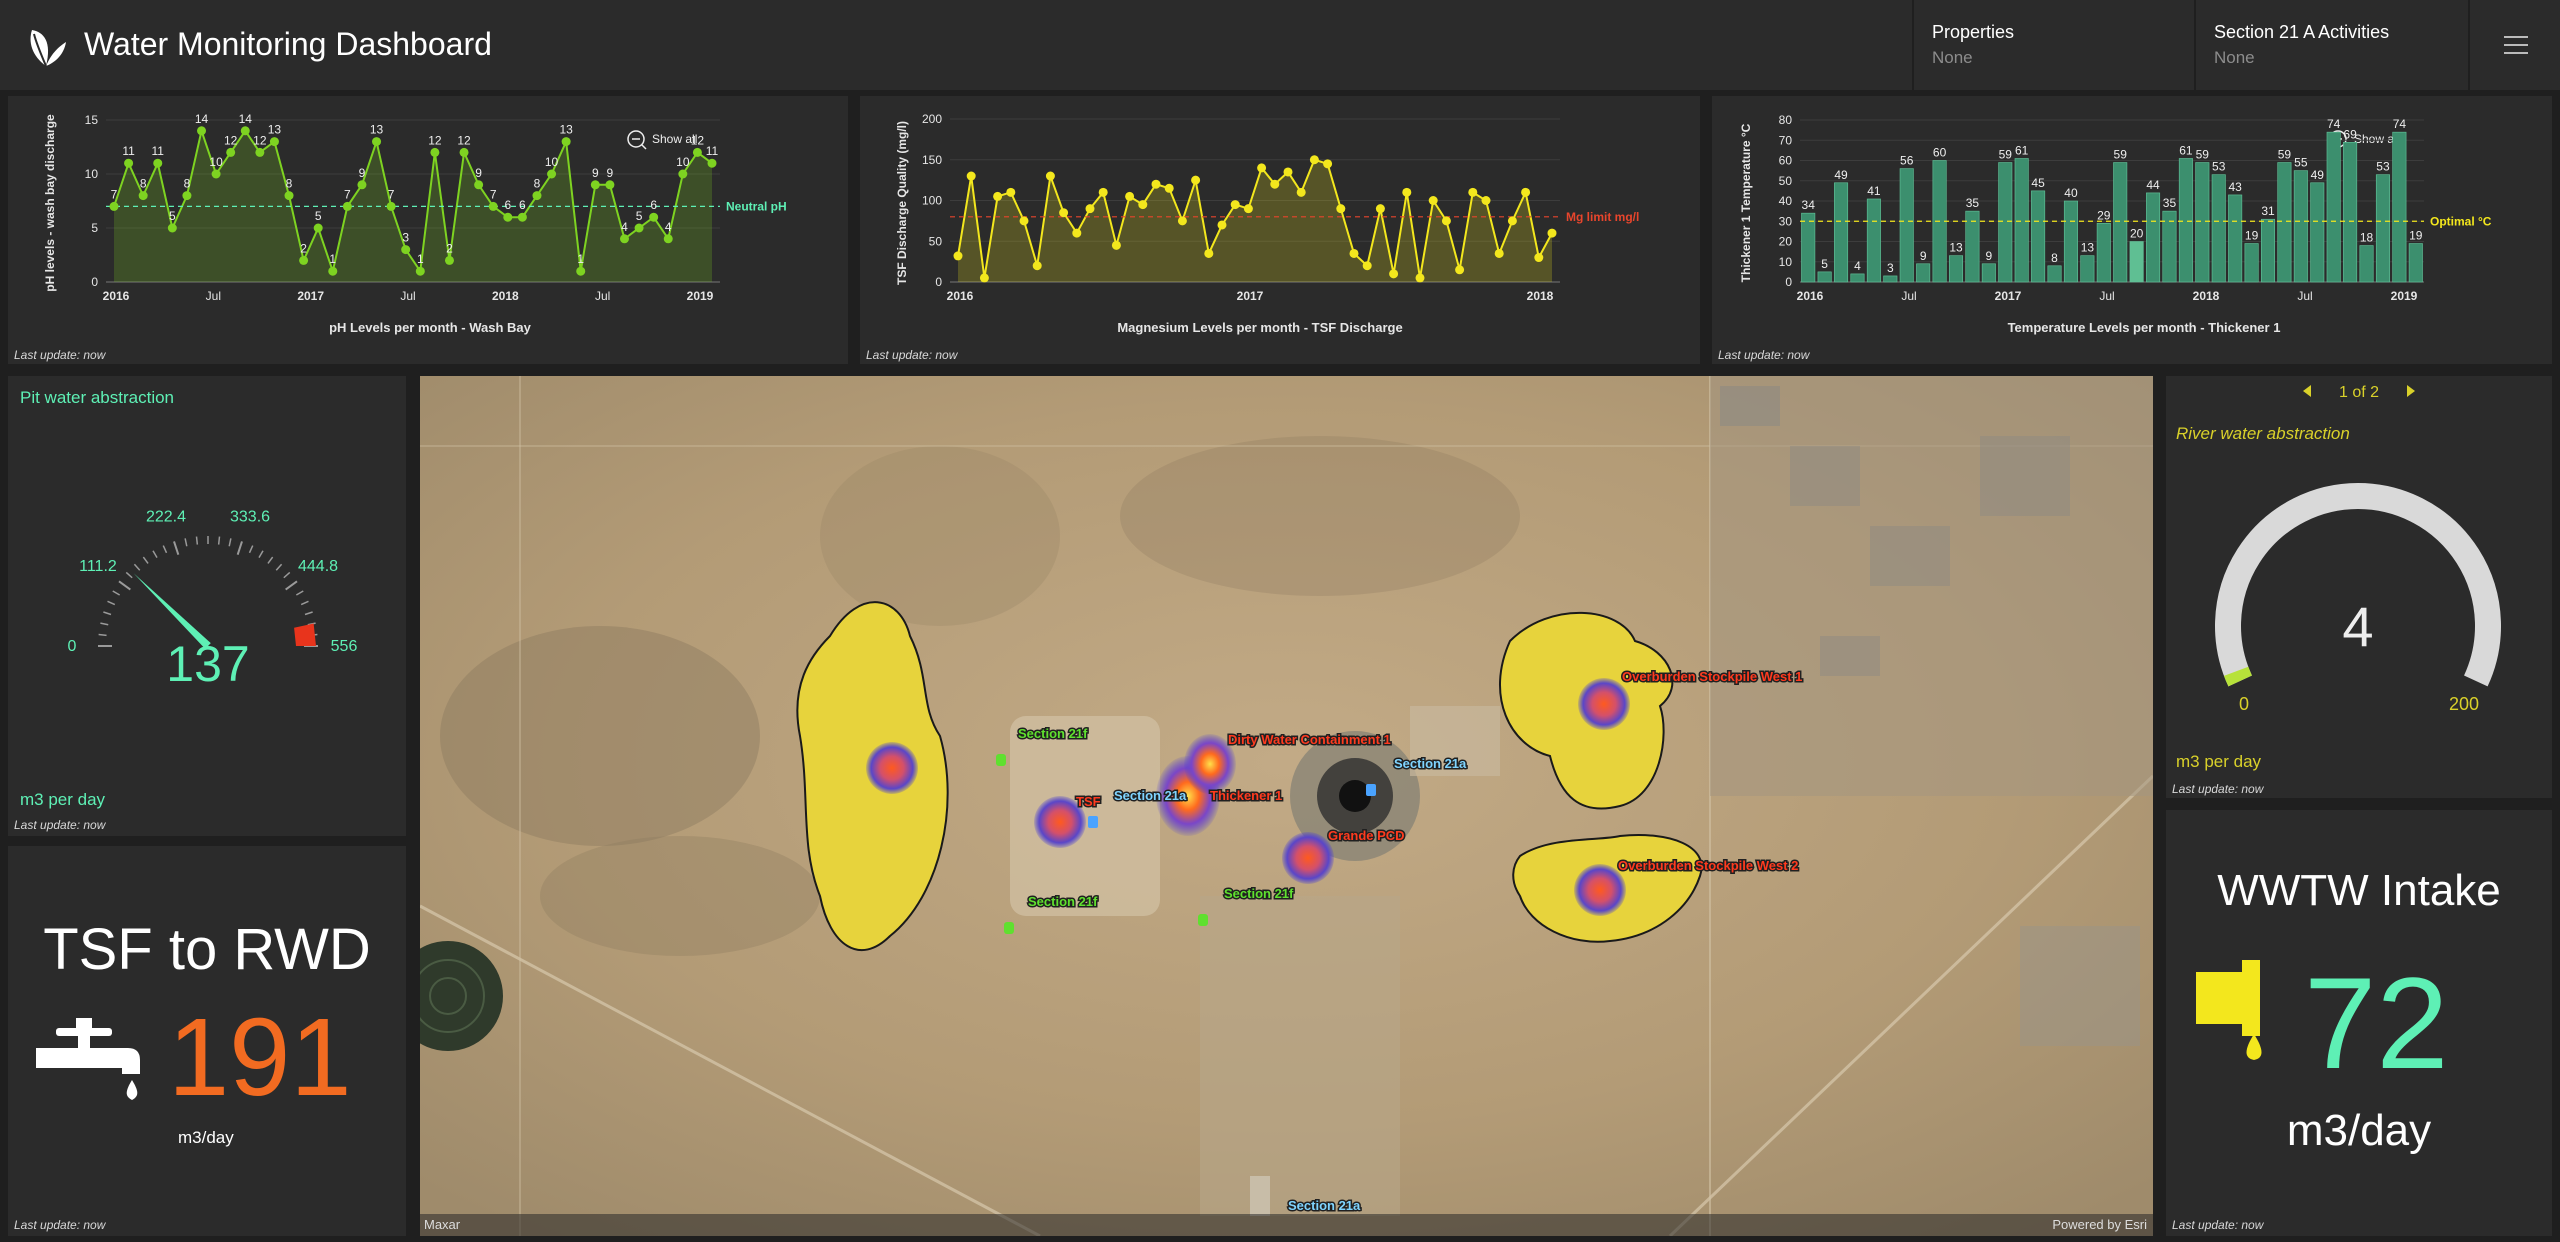 The width and height of the screenshot is (2560, 1242). Describe the element at coordinates (662, 140) in the screenshot. I see `ph-show-all-button: Show all` at that location.